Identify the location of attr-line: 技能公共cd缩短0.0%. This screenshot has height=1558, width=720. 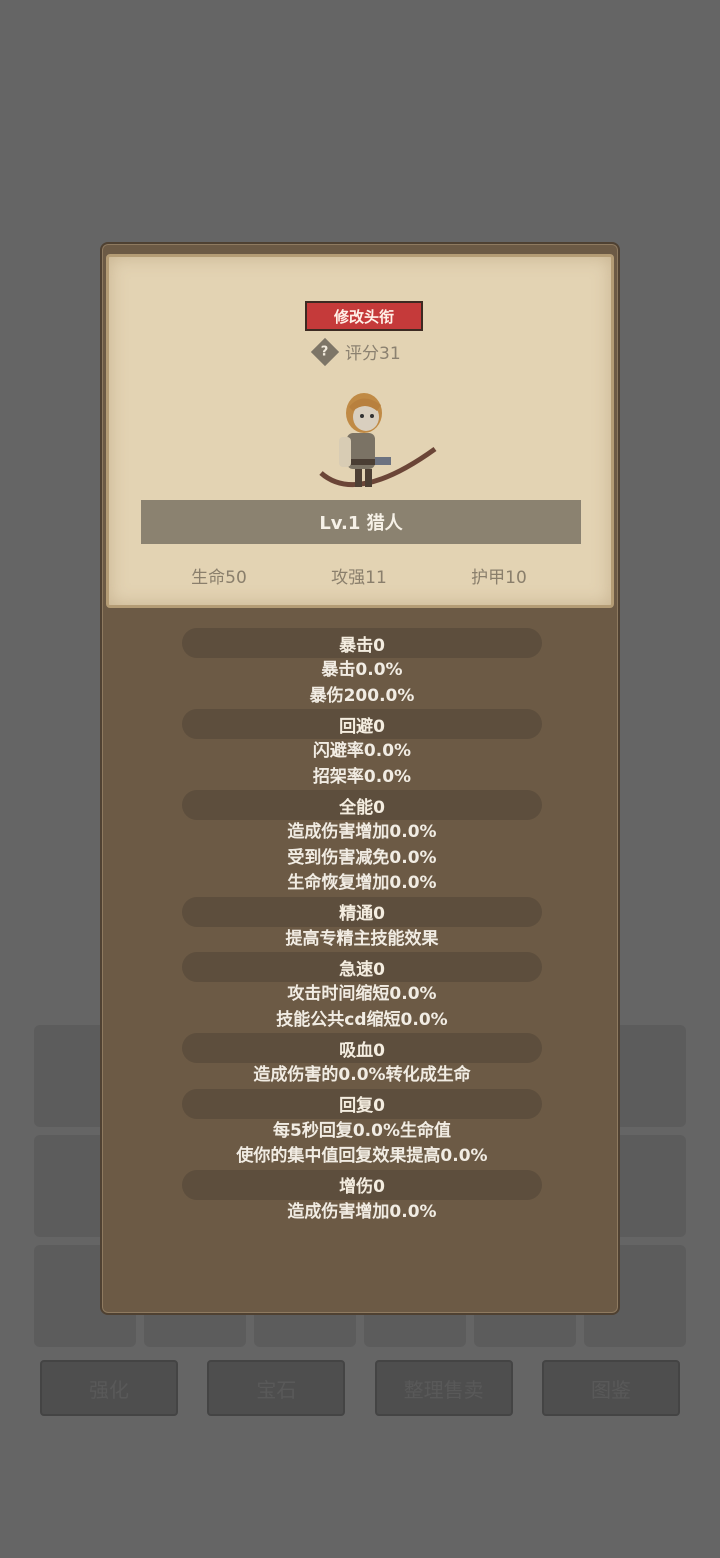
(362, 1019).